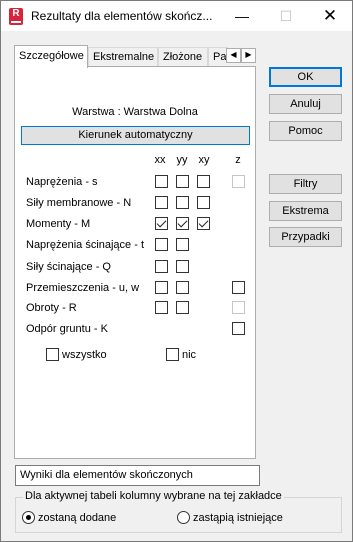  I want to click on auto-direction-button: Kierunek automatyczny, so click(135, 135).